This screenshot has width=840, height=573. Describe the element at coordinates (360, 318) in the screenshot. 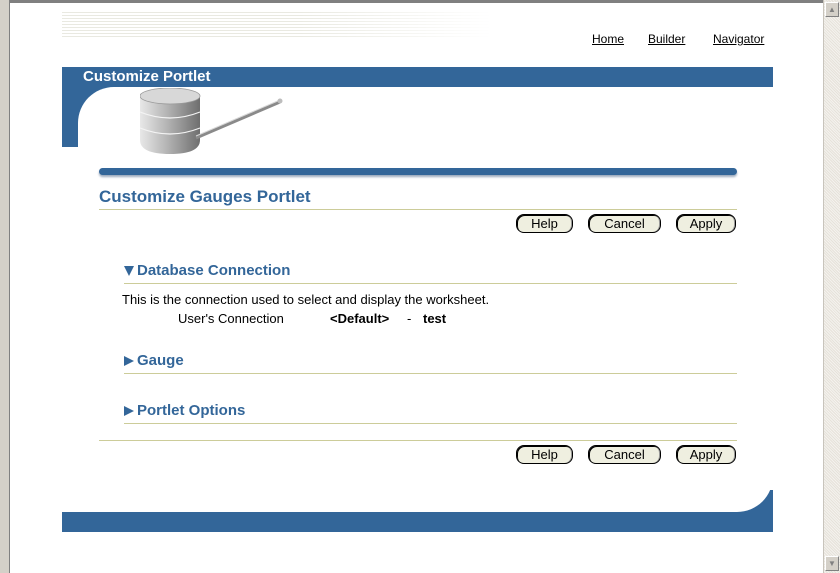

I see `connection-default: <Default>` at that location.